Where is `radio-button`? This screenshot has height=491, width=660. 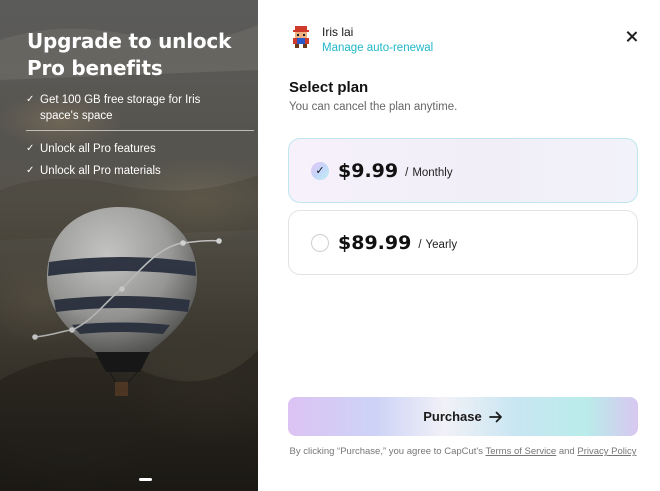 radio-button is located at coordinates (320, 242).